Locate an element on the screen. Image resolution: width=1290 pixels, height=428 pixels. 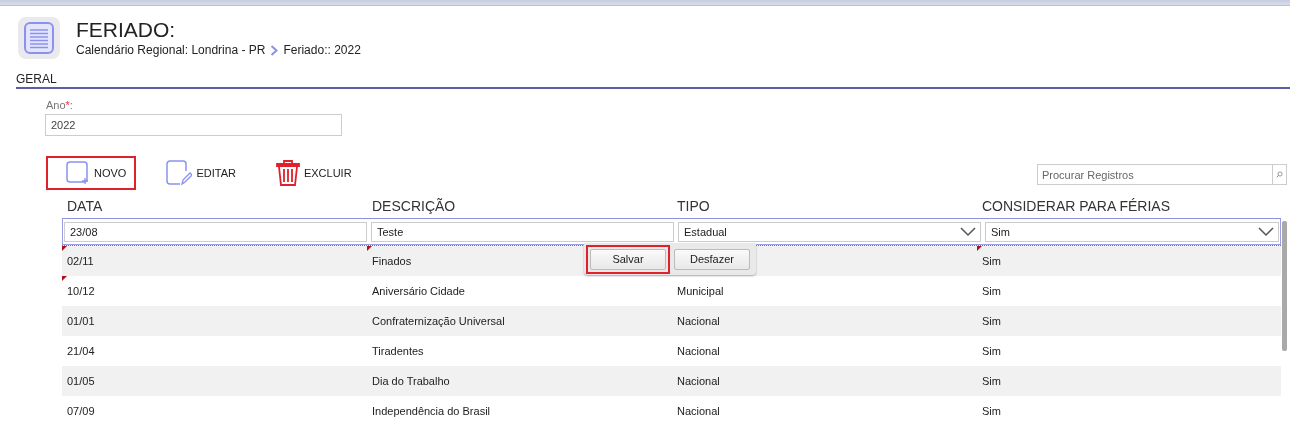
edit-icon is located at coordinates (179, 173).